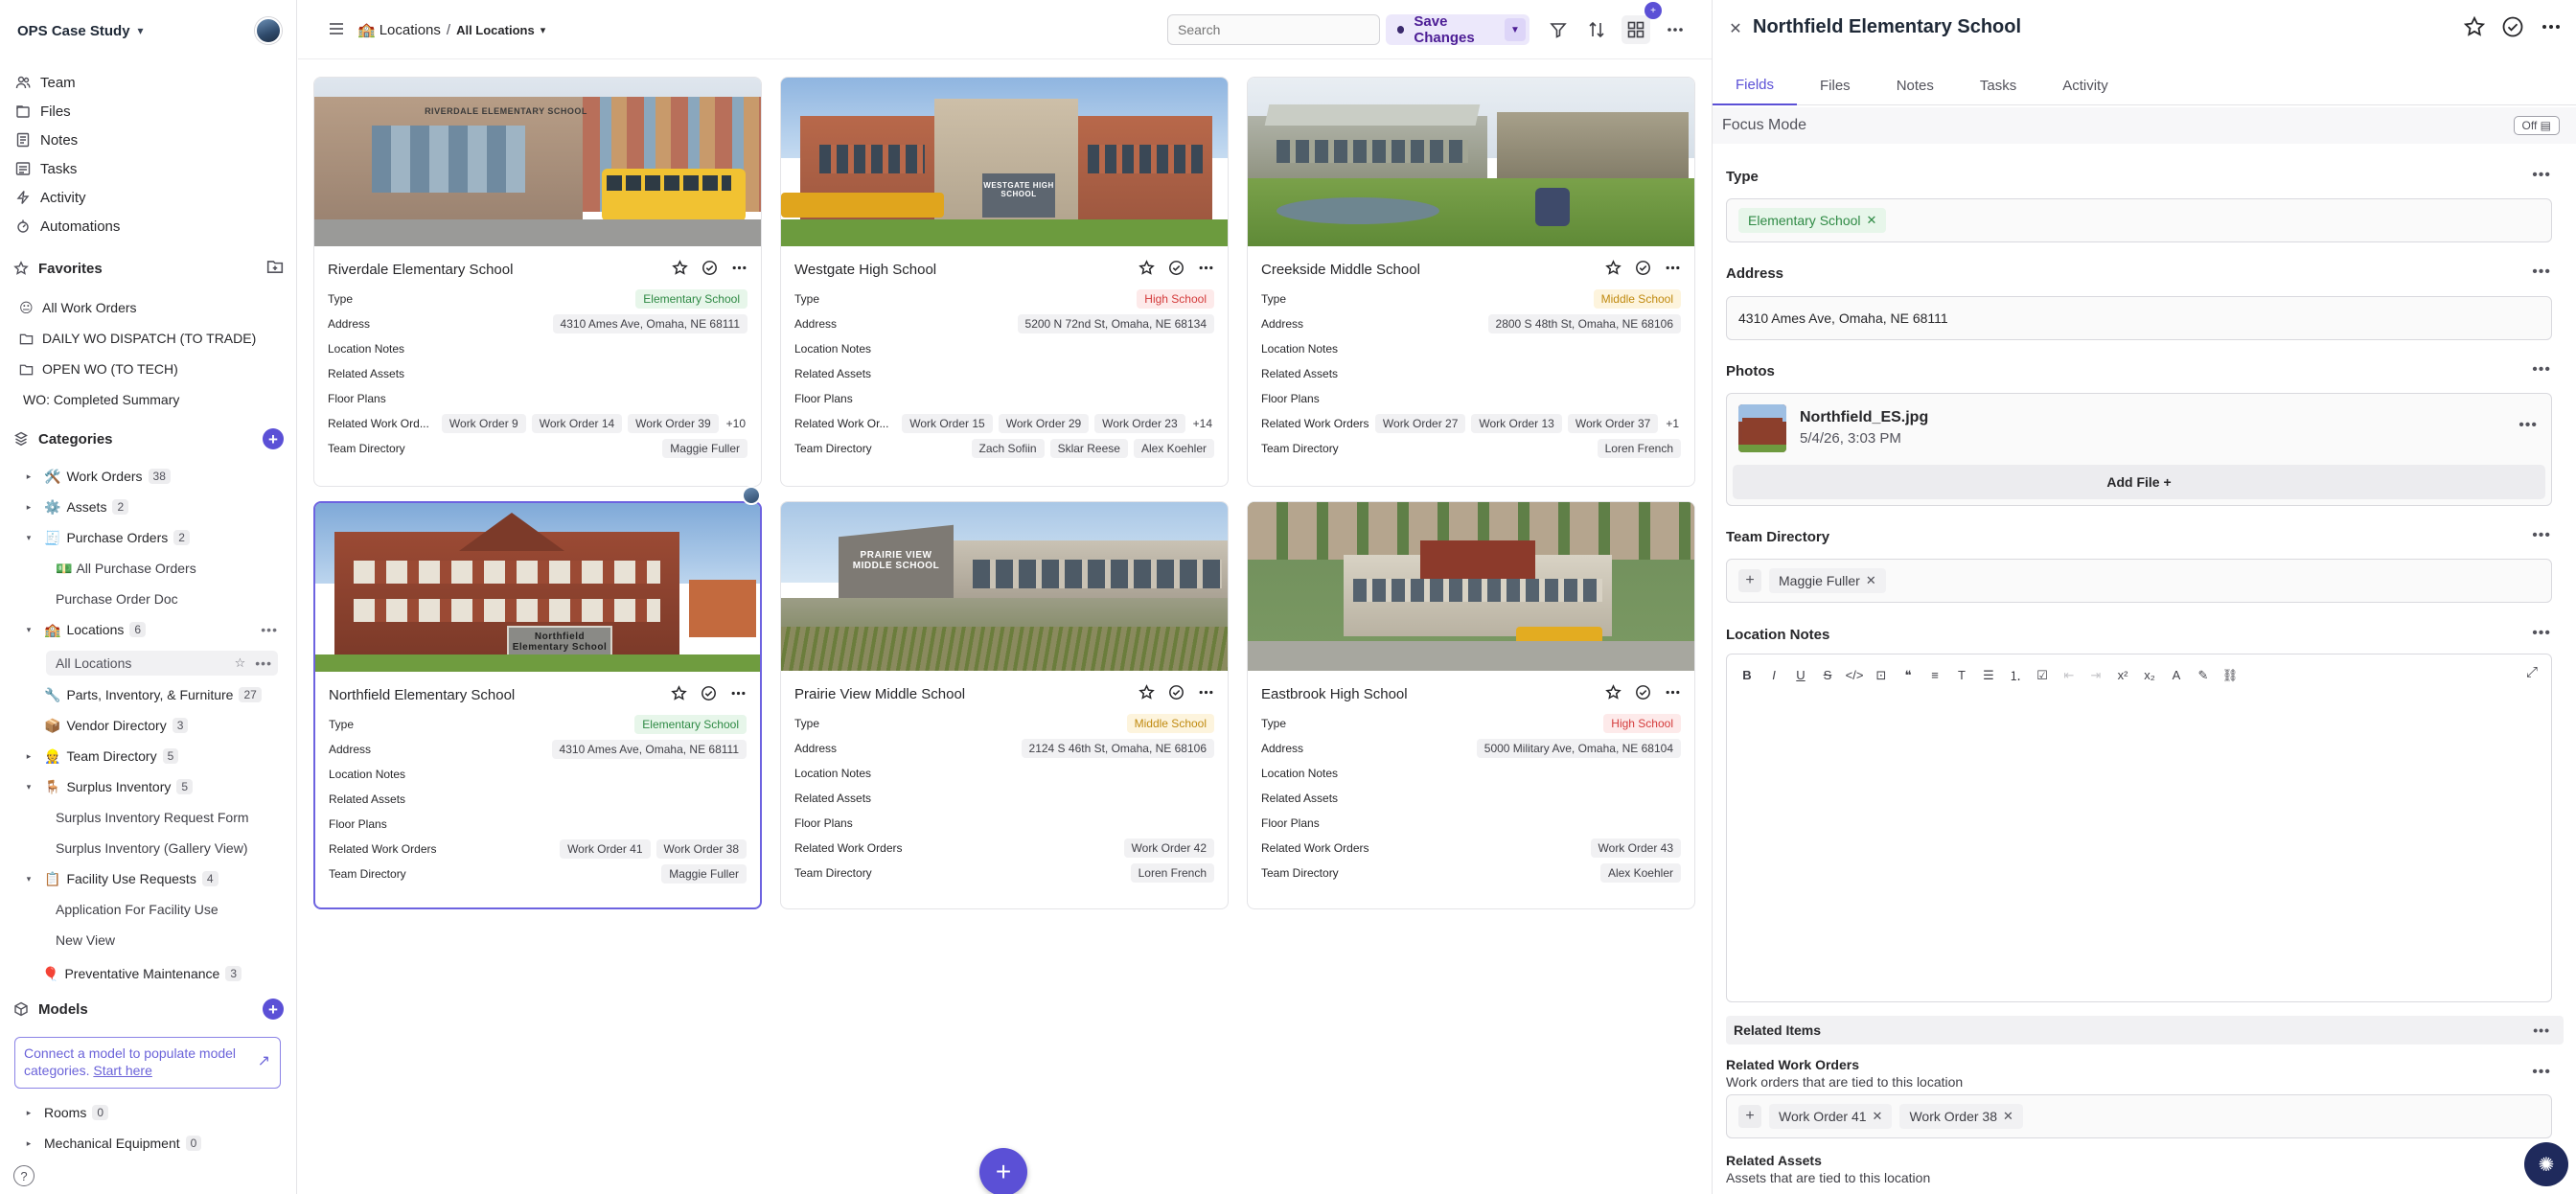 This screenshot has height=1194, width=2576. Describe the element at coordinates (1516, 424) in the screenshot. I see `work-order-chip: Work Order 13` at that location.